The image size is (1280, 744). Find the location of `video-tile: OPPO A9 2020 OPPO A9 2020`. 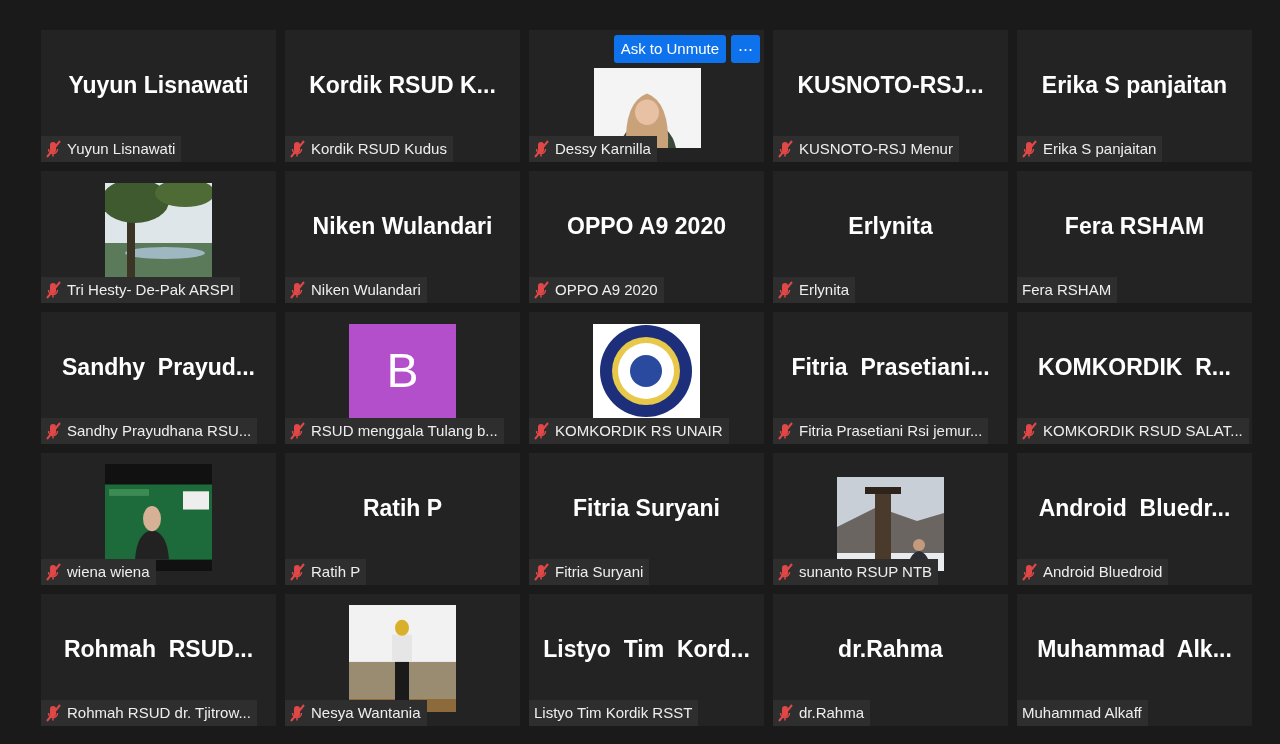

video-tile: OPPO A9 2020 OPPO A9 2020 is located at coordinates (646, 237).